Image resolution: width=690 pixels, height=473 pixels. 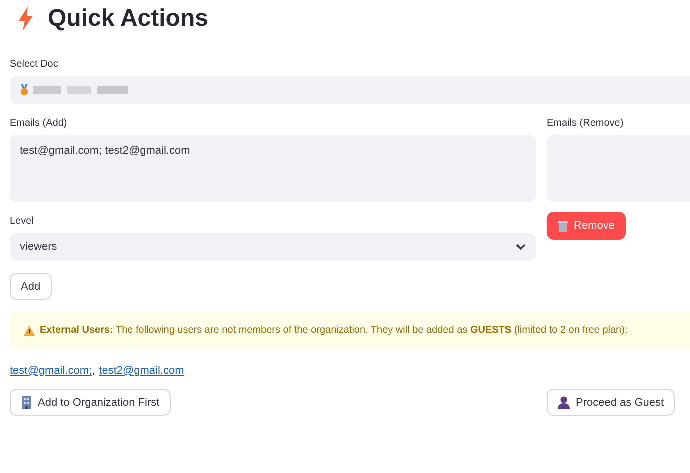 What do you see at coordinates (29, 331) in the screenshot?
I see `warning-icon` at bounding box center [29, 331].